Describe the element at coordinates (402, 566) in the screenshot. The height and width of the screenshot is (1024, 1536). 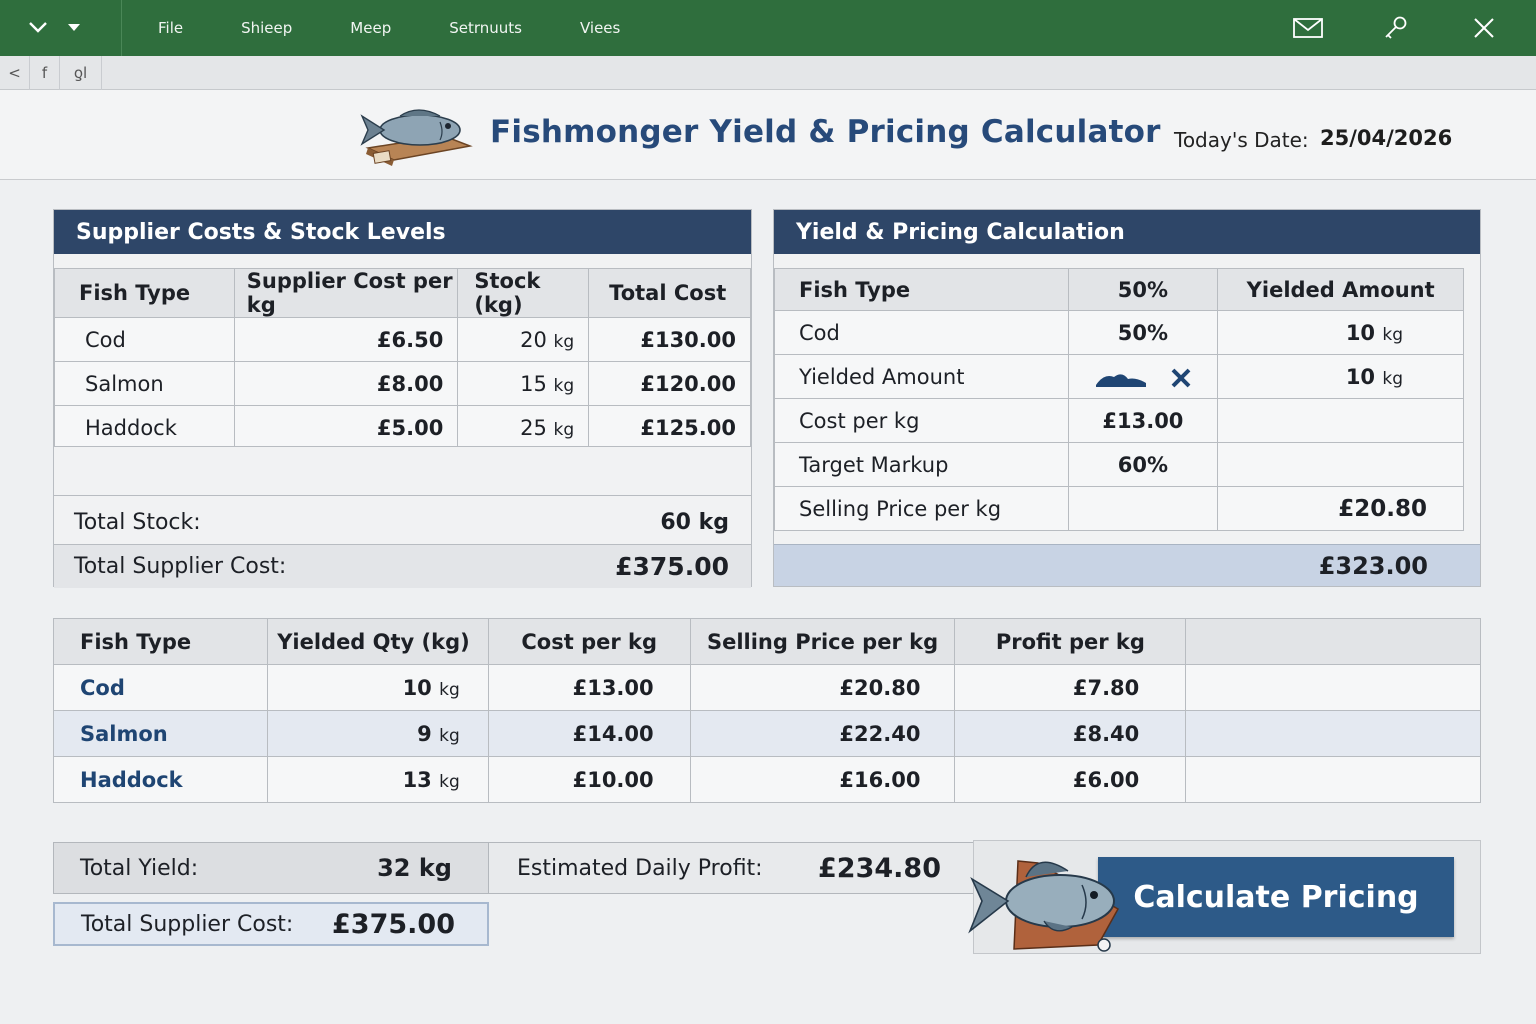
I see `total-supplier-cost-row: Total Supplier Cost: £375.00` at that location.